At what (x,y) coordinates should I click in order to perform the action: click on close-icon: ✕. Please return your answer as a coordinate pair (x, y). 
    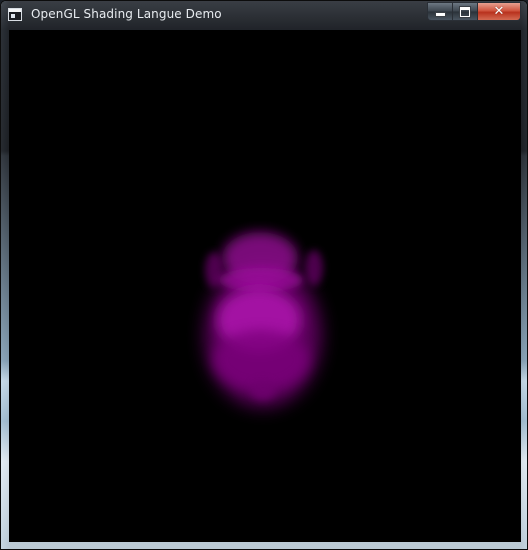
    Looking at the image, I should click on (499, 11).